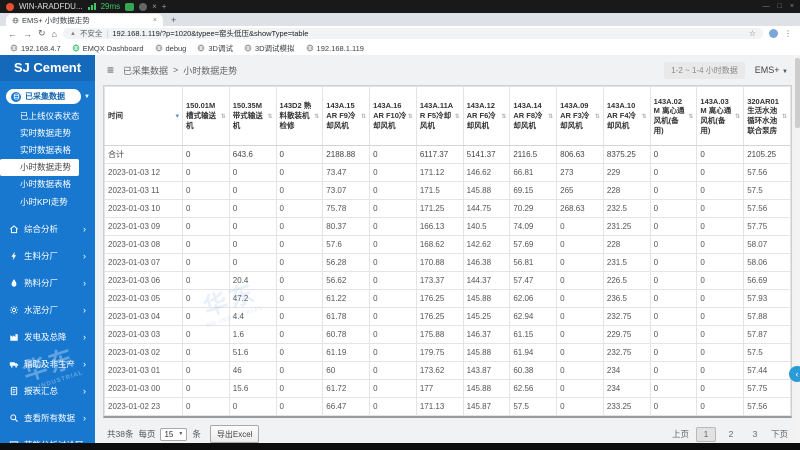 The height and width of the screenshot is (450, 800). What do you see at coordinates (731, 434) in the screenshot?
I see `page-button-2: 2` at bounding box center [731, 434].